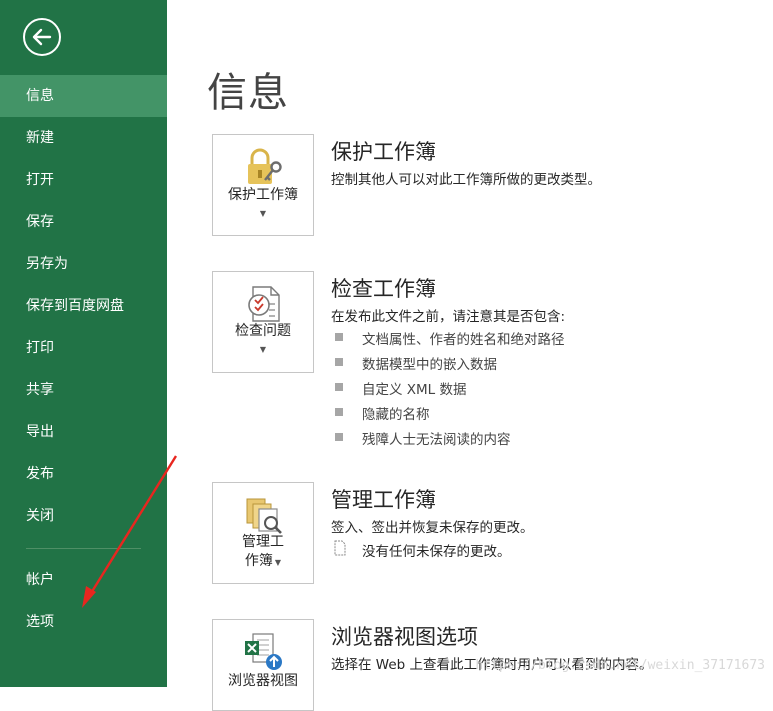  Describe the element at coordinates (263, 185) in the screenshot. I see `protect-workbook-button: 保护工作簿 ▼` at that location.